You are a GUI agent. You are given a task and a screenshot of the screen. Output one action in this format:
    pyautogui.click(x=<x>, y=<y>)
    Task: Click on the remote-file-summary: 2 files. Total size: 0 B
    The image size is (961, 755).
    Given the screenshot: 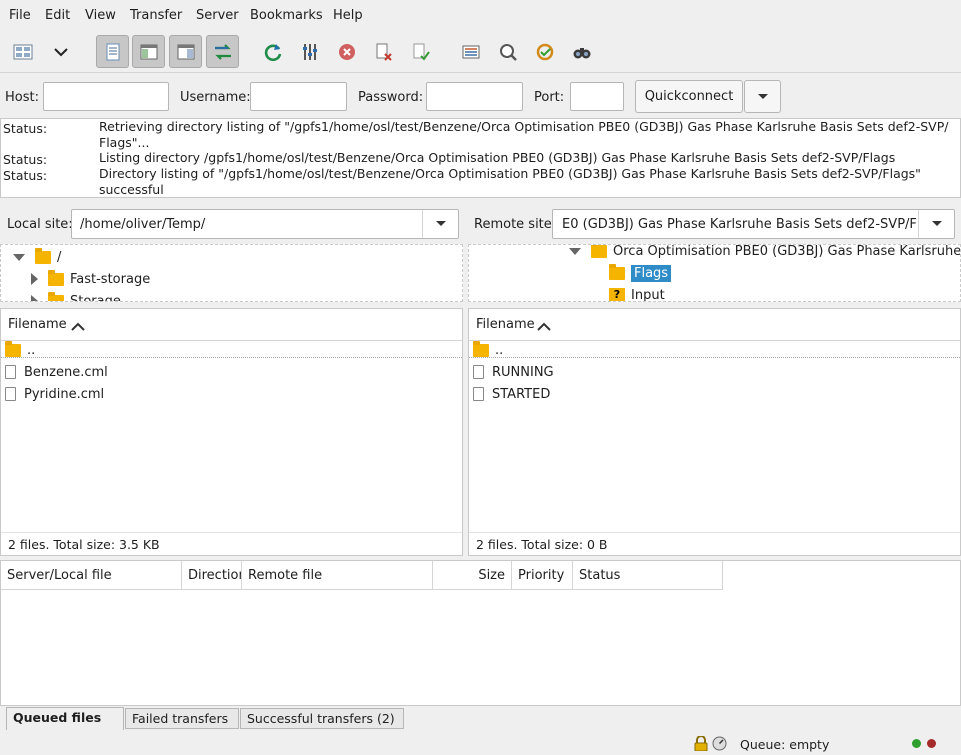 What is the action you would take?
    pyautogui.click(x=542, y=544)
    